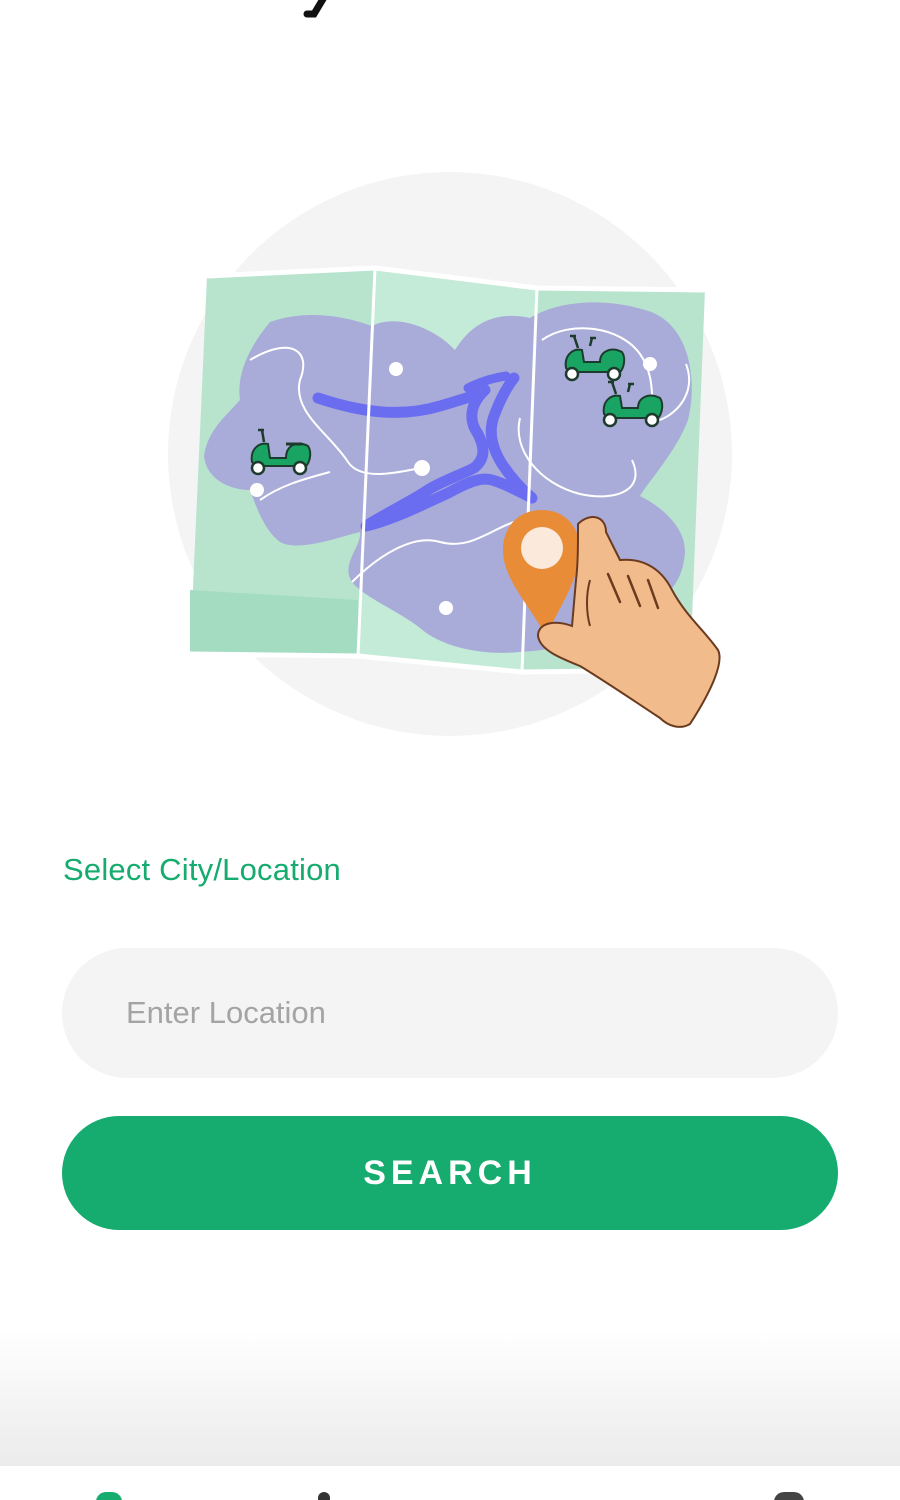 Image resolution: width=900 pixels, height=1500 pixels. Describe the element at coordinates (450, 1013) in the screenshot. I see `location-input` at that location.